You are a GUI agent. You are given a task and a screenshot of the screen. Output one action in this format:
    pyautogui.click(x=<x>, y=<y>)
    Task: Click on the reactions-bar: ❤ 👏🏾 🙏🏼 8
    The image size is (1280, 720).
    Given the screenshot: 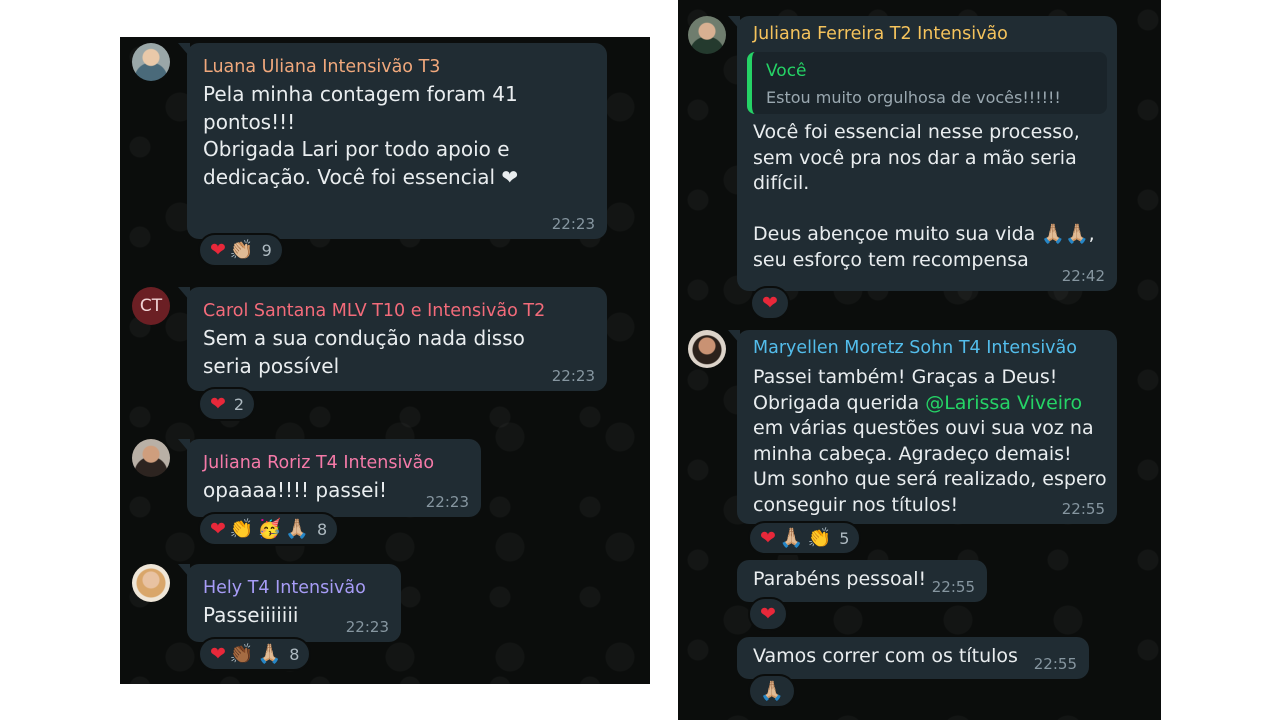 What is the action you would take?
    pyautogui.click(x=255, y=654)
    